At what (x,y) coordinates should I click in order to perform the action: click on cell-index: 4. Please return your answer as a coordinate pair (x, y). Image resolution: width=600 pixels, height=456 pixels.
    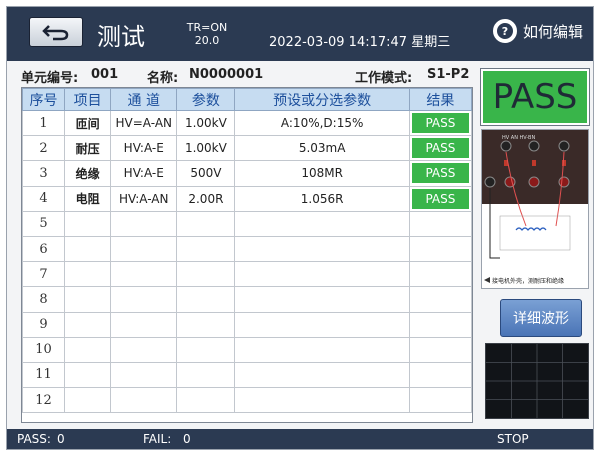
    Looking at the image, I should click on (43, 198).